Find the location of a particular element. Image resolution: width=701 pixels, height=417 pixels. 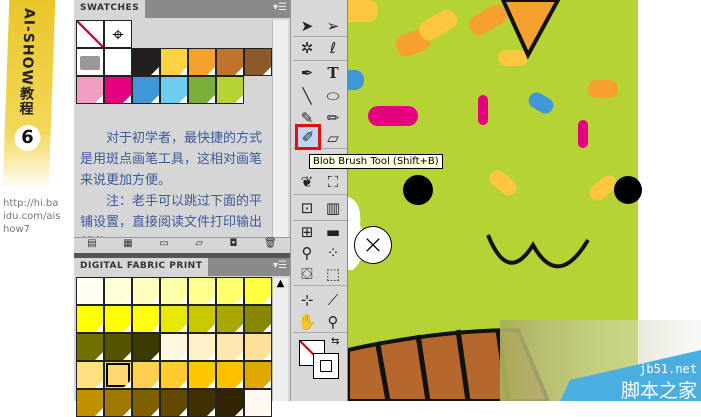

swatch-none is located at coordinates (90, 34).